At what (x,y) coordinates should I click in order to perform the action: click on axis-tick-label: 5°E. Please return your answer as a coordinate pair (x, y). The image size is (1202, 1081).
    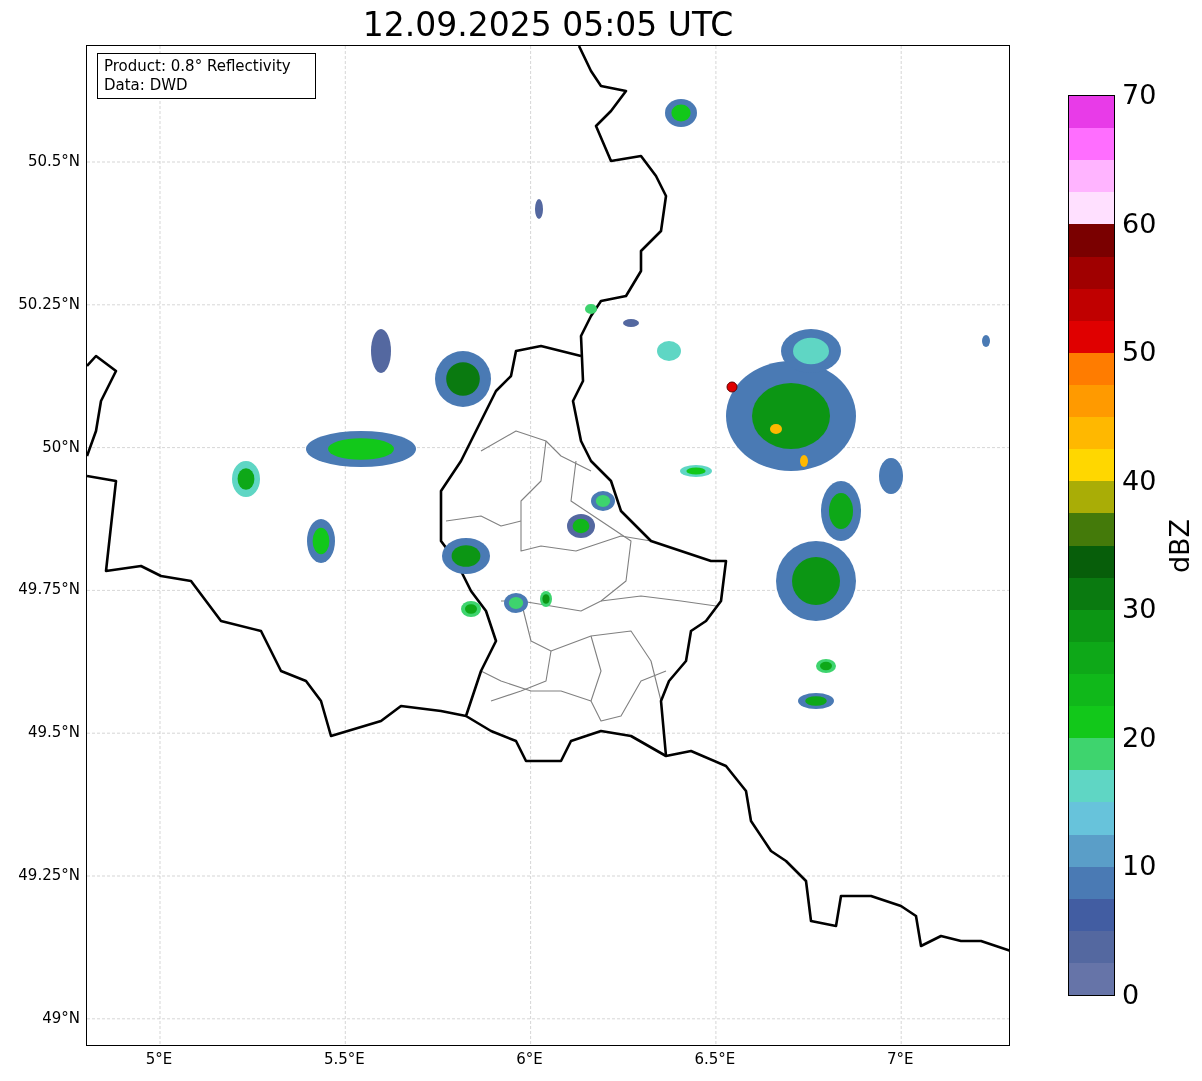
    Looking at the image, I should click on (159, 1059).